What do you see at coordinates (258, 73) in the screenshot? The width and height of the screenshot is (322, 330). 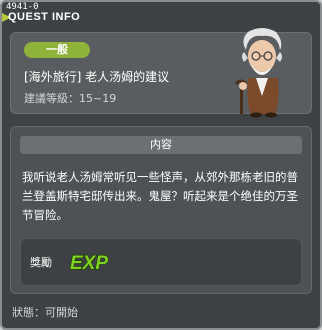 I see `npc-portrait-icon` at bounding box center [258, 73].